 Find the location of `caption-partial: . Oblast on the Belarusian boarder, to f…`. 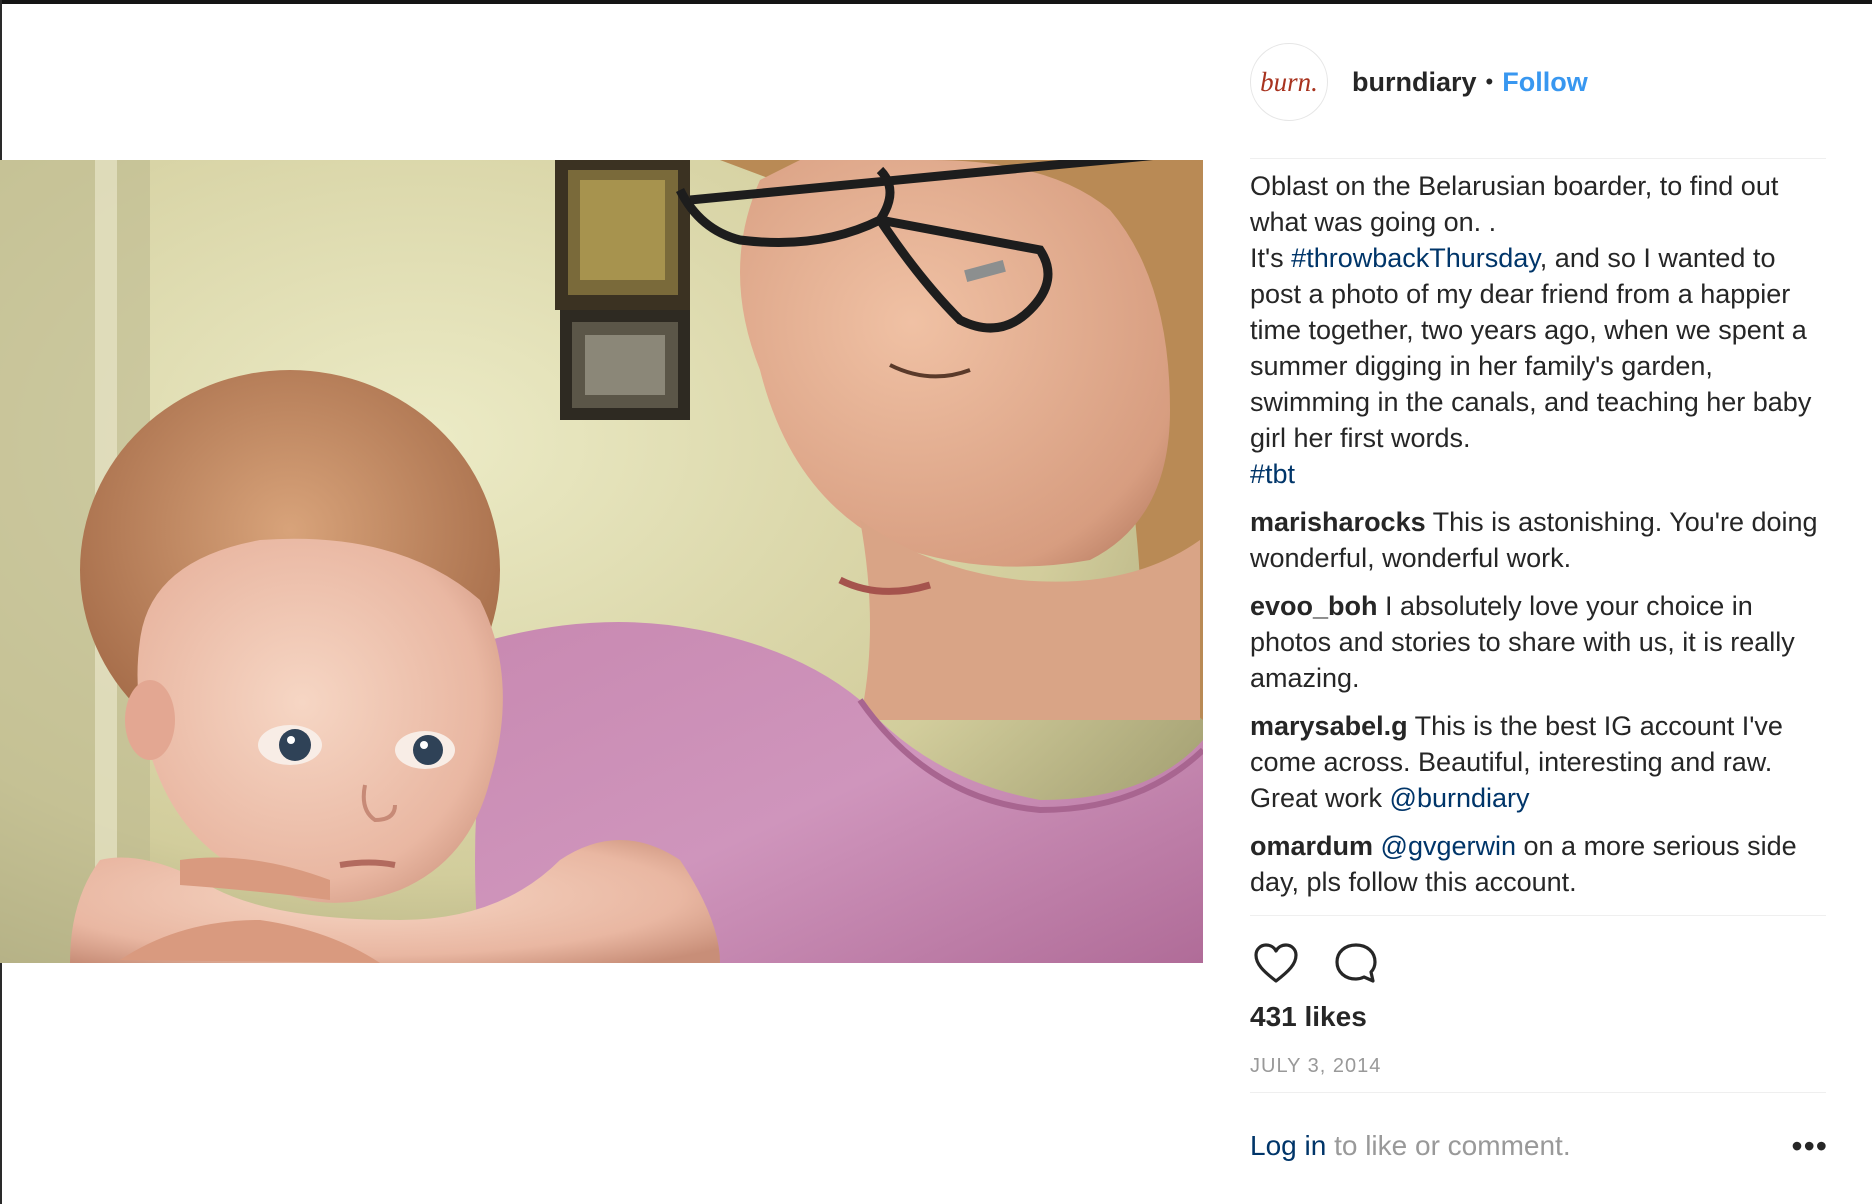

caption-partial: . Oblast on the Belarusian boarder, to f… is located at coordinates (1538, 326).